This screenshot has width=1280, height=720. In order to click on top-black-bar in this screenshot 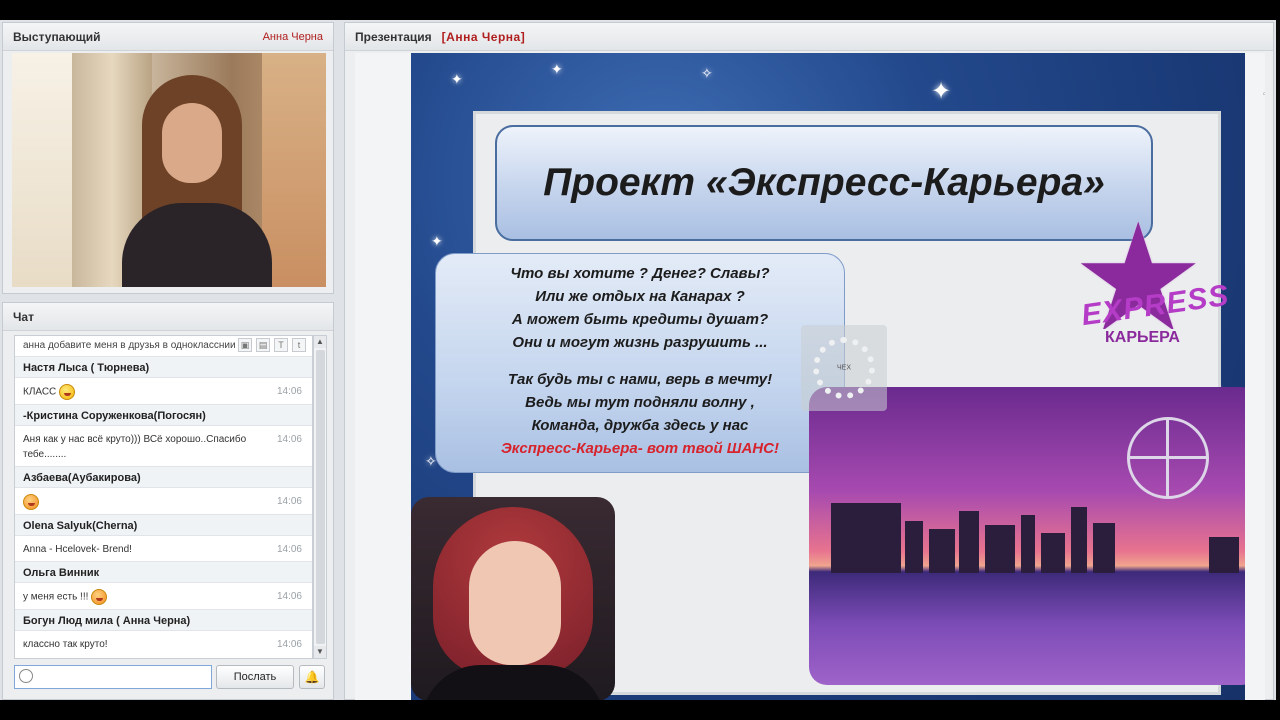, I will do `click(640, 10)`.